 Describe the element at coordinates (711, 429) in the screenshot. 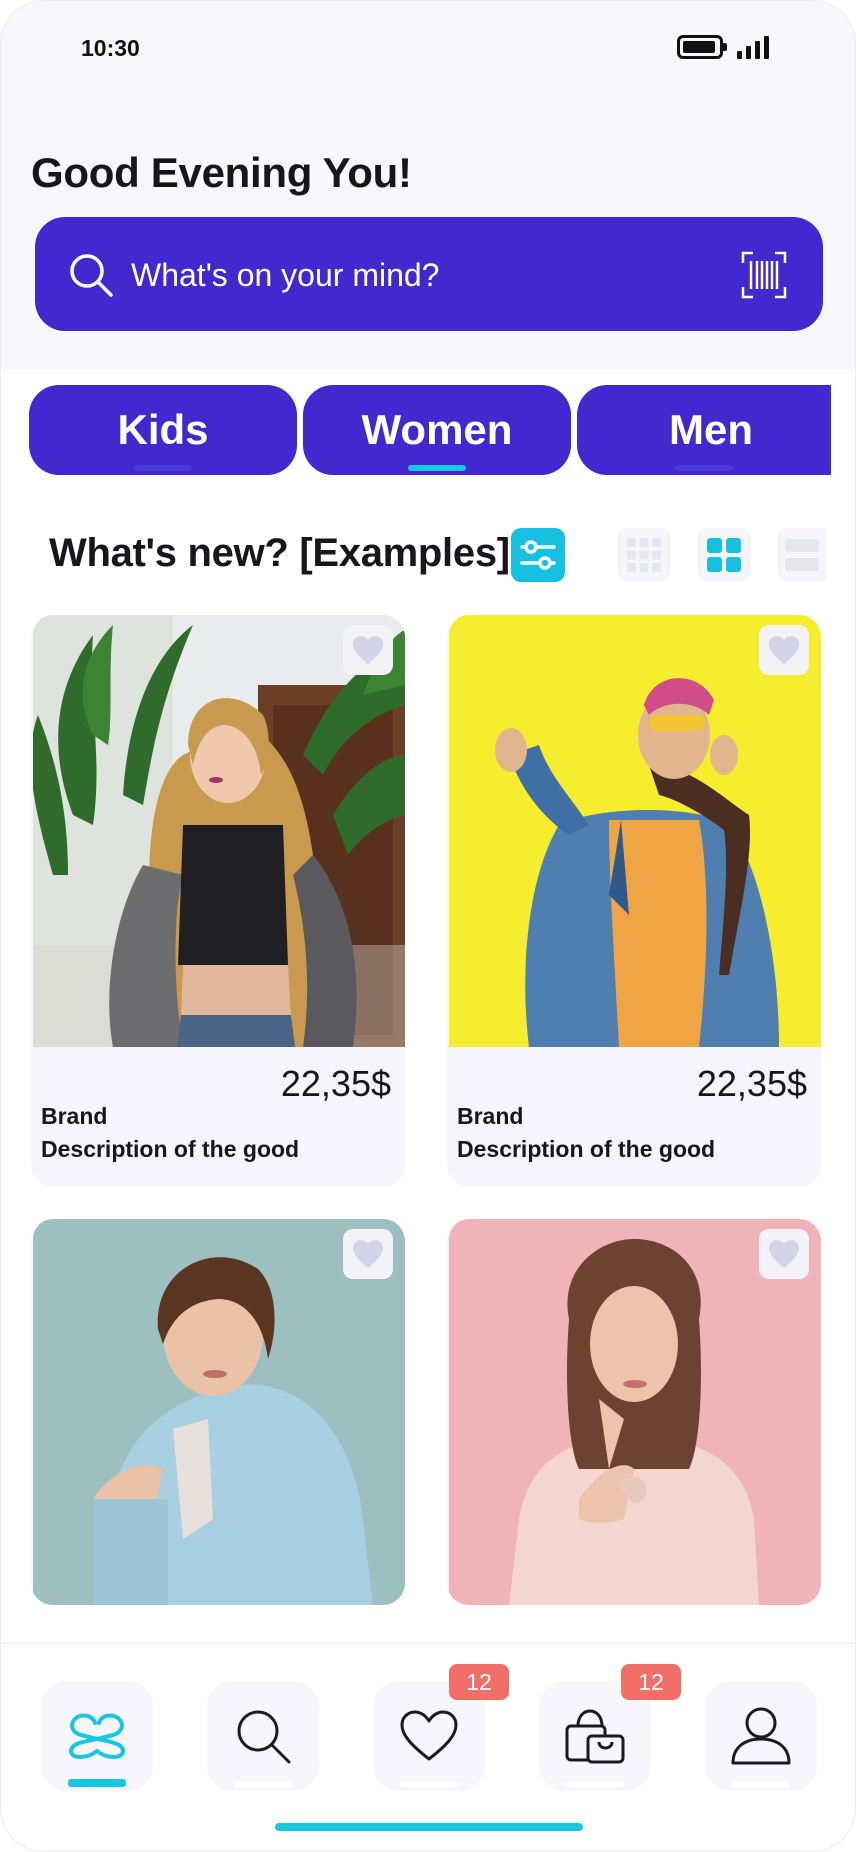

I see `tab-label: Men` at that location.